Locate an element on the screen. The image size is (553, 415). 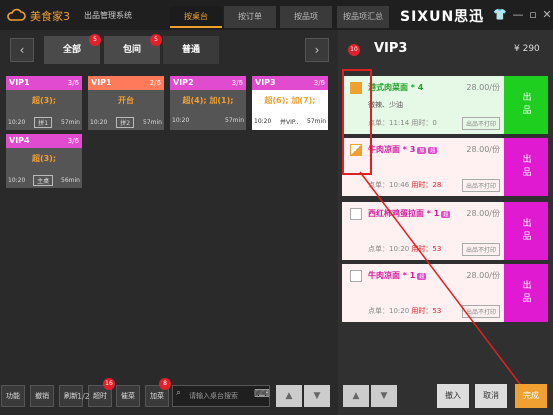
filter-private-room-badge: 5 is located at coordinates (156, 40).